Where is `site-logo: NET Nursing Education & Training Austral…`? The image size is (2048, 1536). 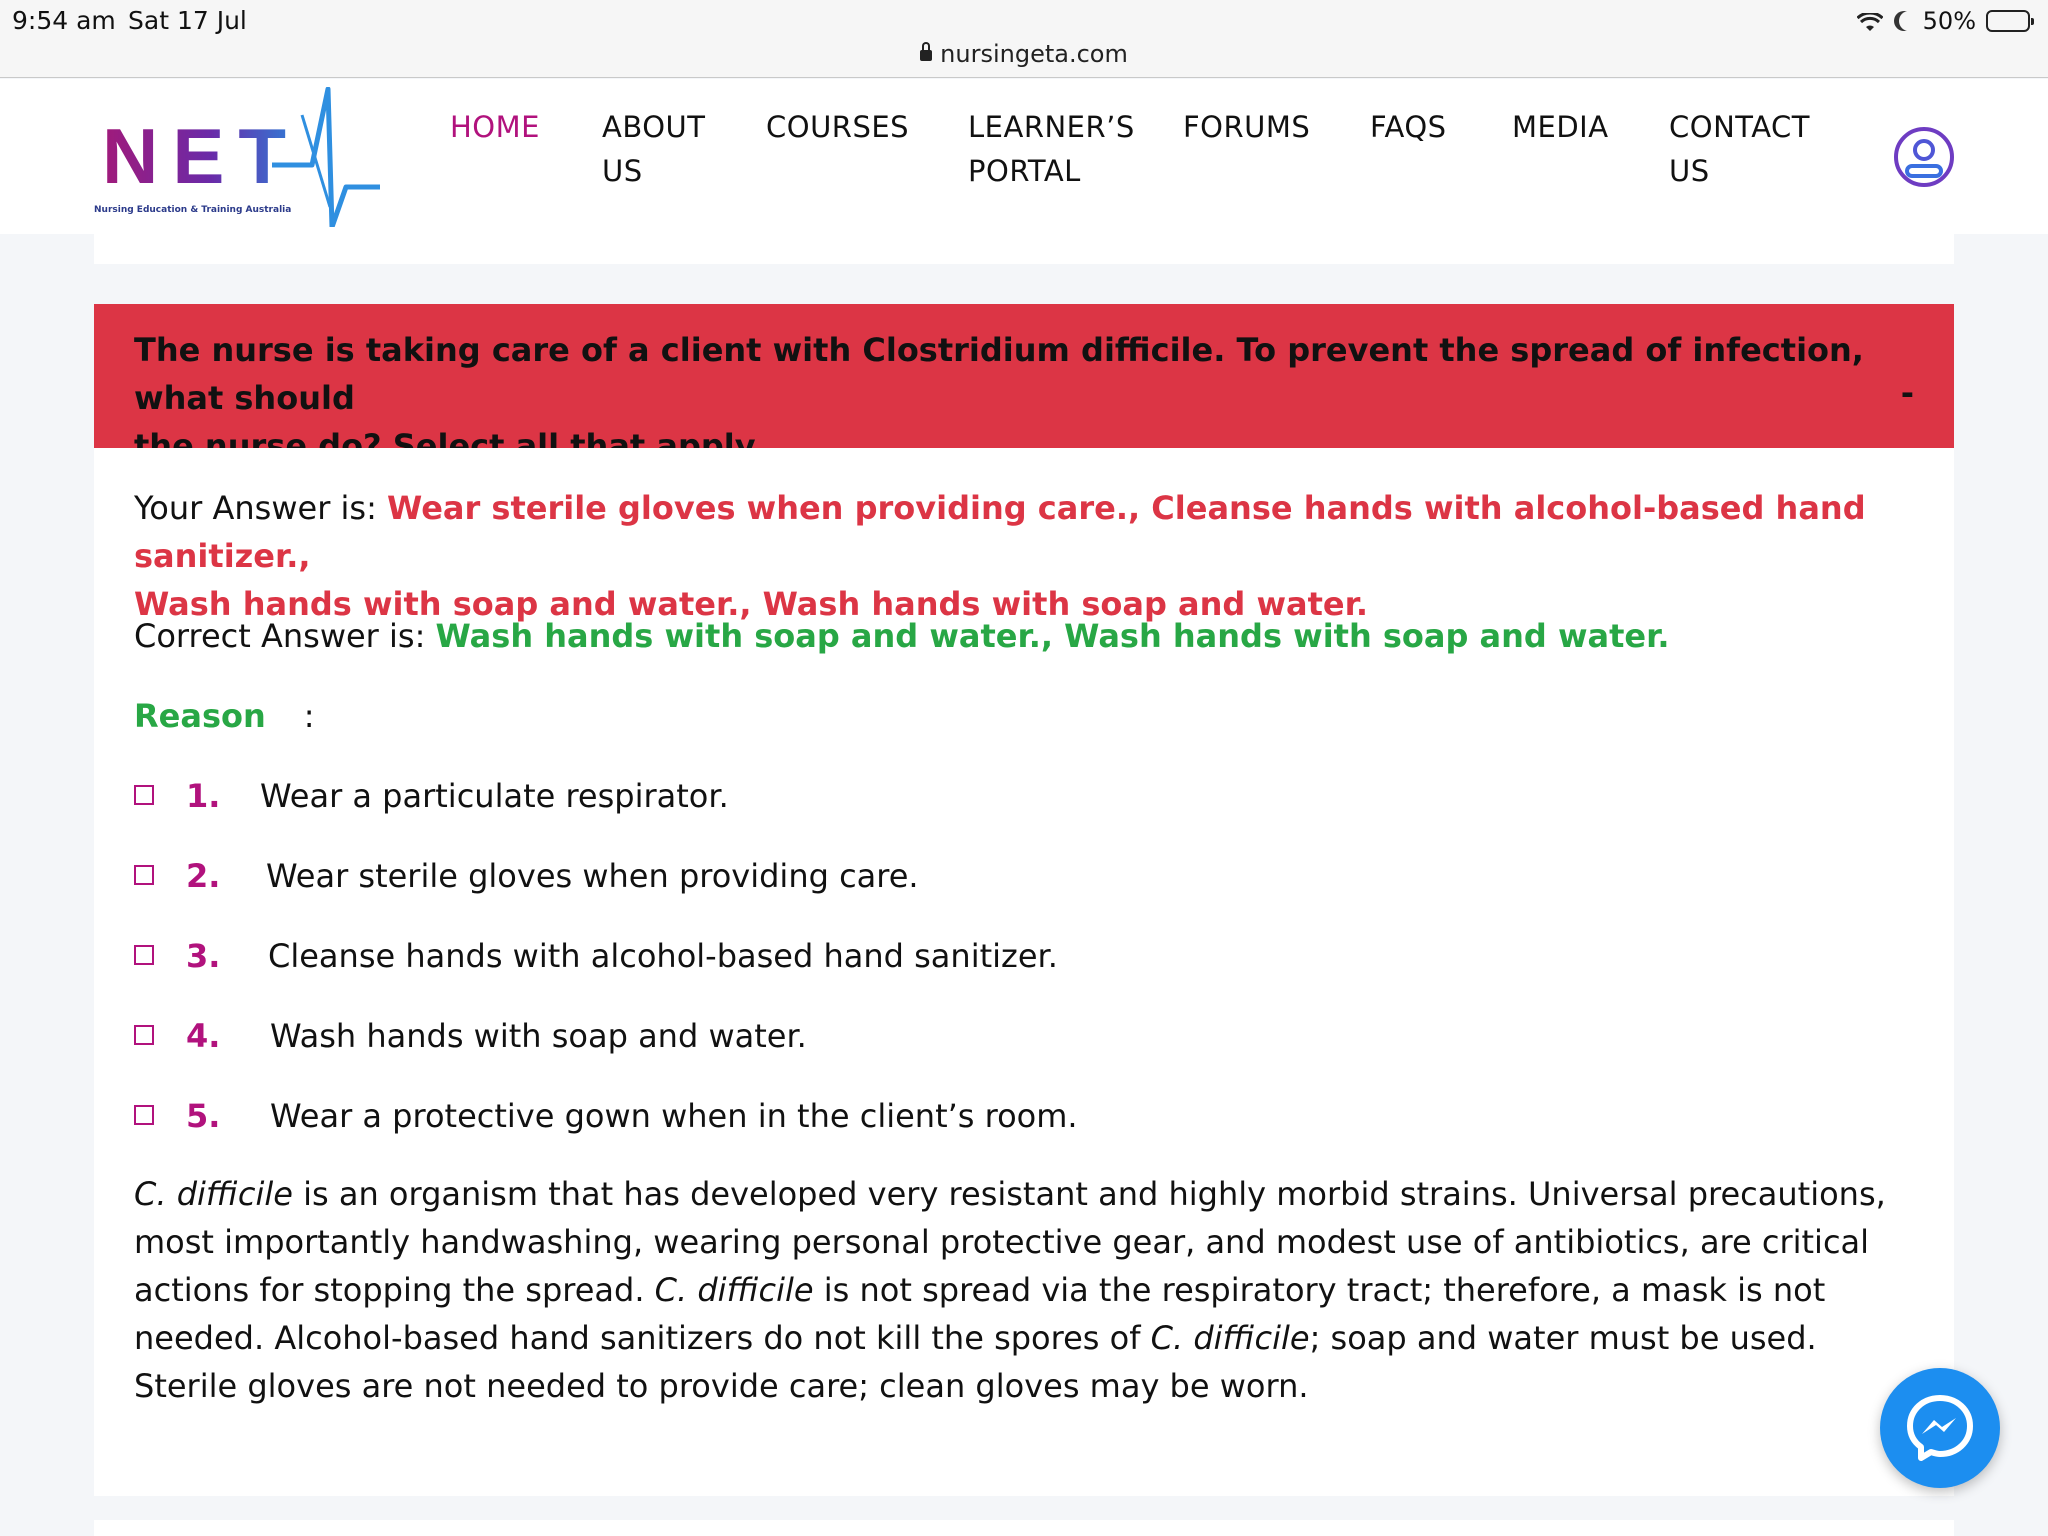 site-logo: NET Nursing Education & Training Austral… is located at coordinates (237, 157).